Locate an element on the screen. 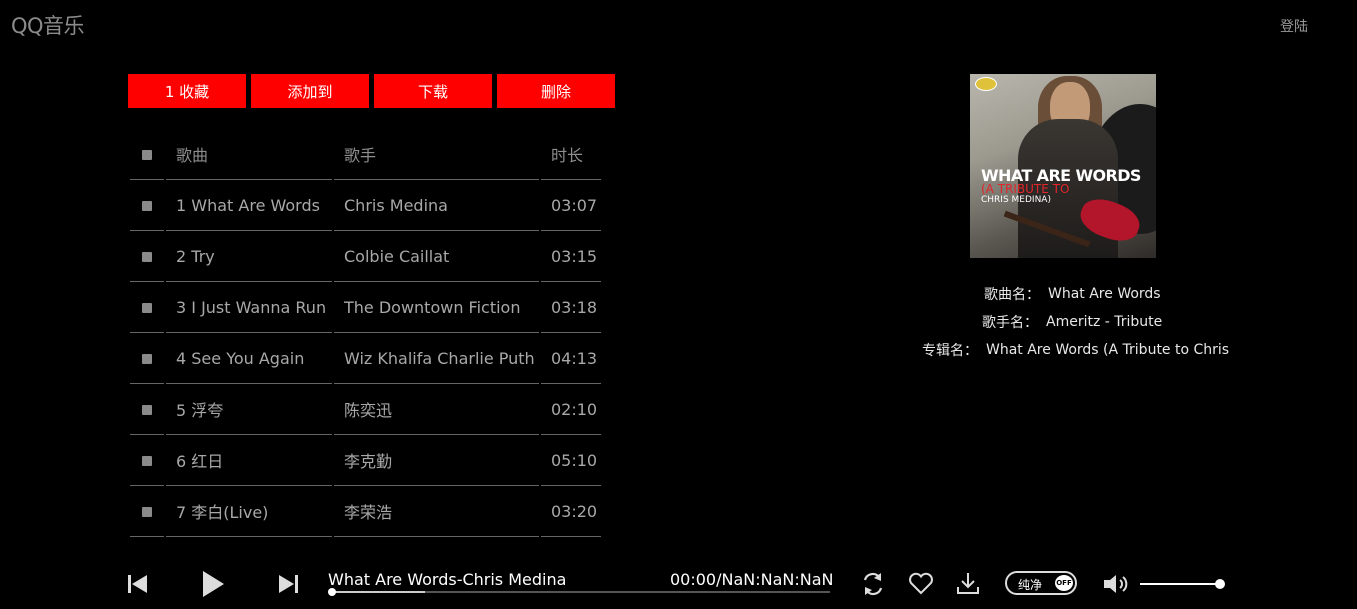 Image resolution: width=1357 pixels, height=609 pixels. song-name: 1 What Are Words is located at coordinates (249, 205).